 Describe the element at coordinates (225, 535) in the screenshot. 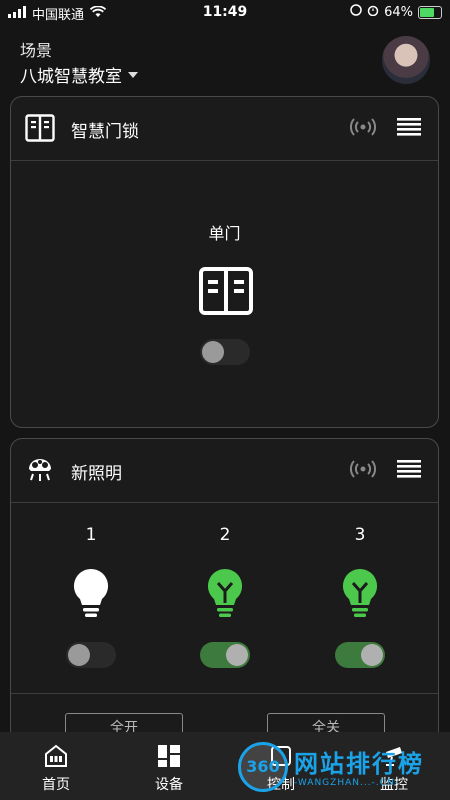

I see `light-label: 2` at that location.